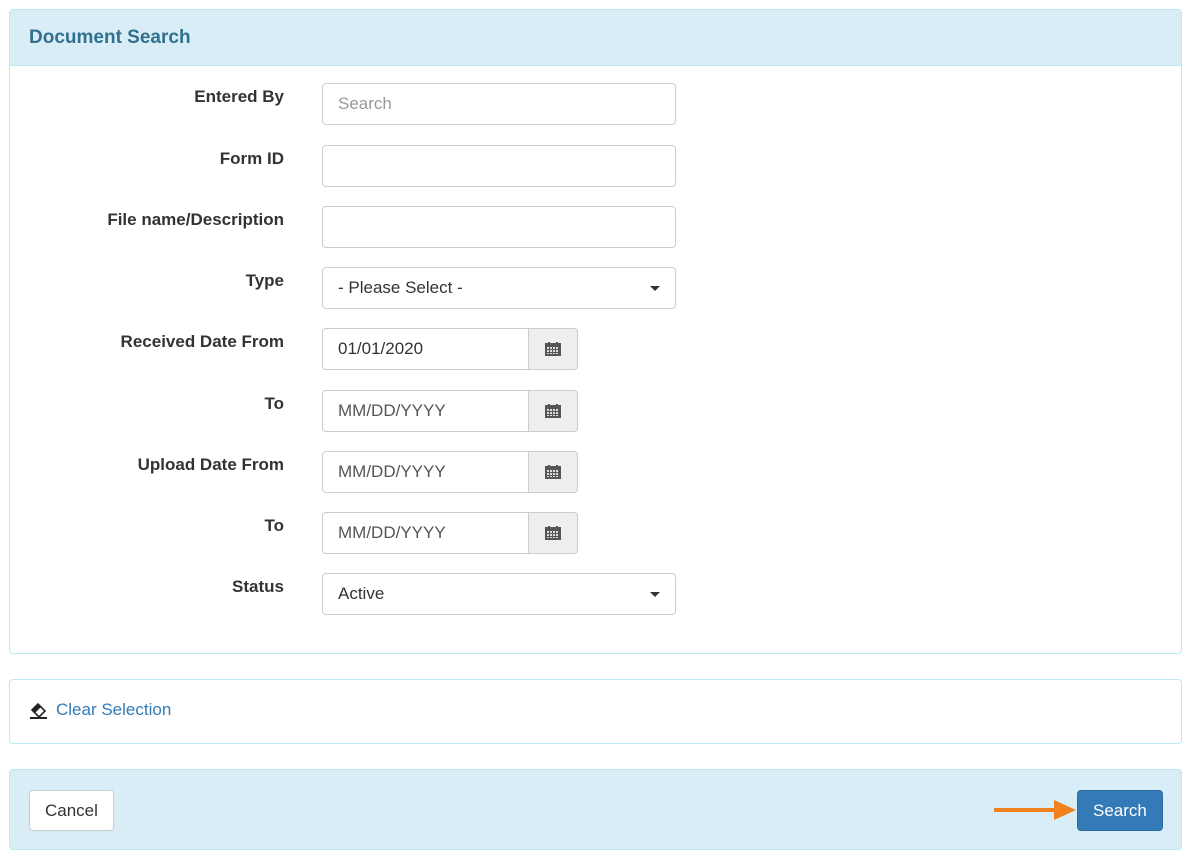 The image size is (1190, 856). I want to click on status-row: Status Active, so click(595, 594).